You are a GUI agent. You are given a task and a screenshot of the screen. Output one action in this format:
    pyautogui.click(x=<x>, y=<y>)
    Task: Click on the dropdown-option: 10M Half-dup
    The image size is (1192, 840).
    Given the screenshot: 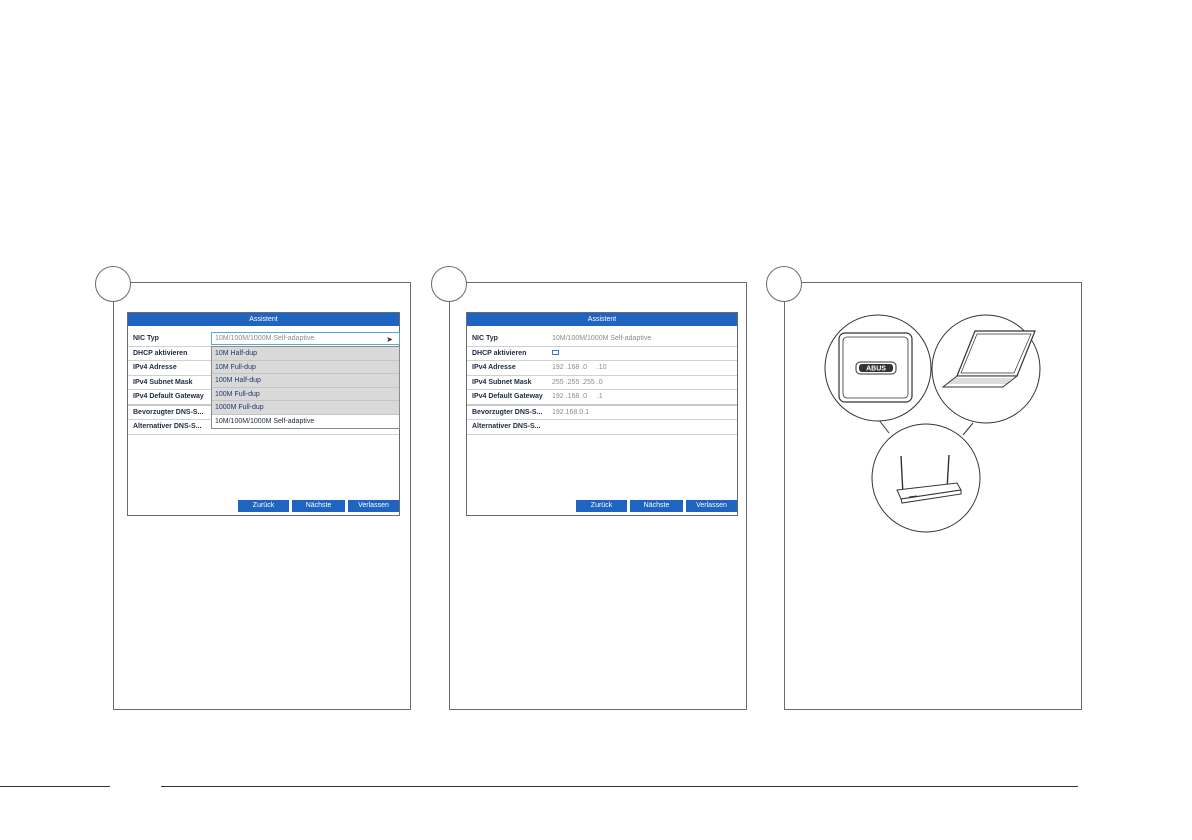 What is the action you would take?
    pyautogui.click(x=305, y=354)
    